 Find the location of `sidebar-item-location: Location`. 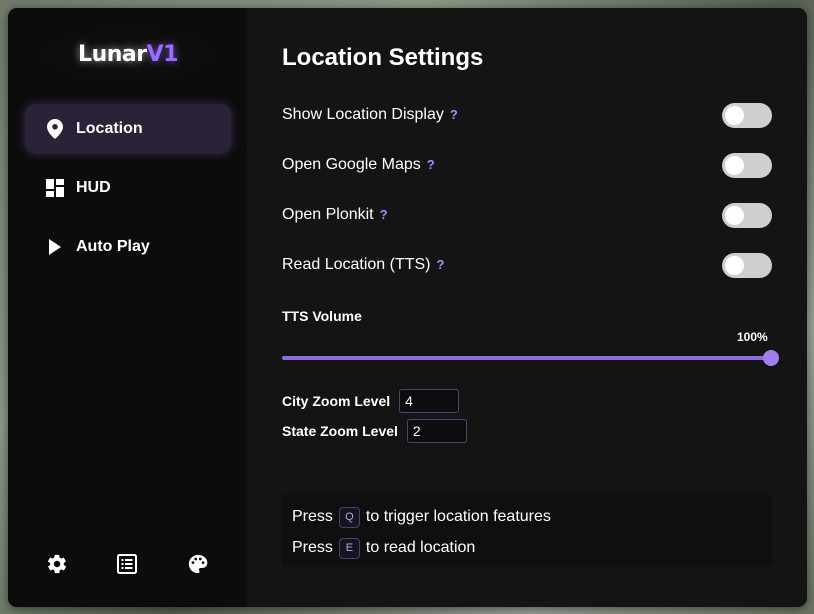

sidebar-item-location: Location is located at coordinates (128, 129).